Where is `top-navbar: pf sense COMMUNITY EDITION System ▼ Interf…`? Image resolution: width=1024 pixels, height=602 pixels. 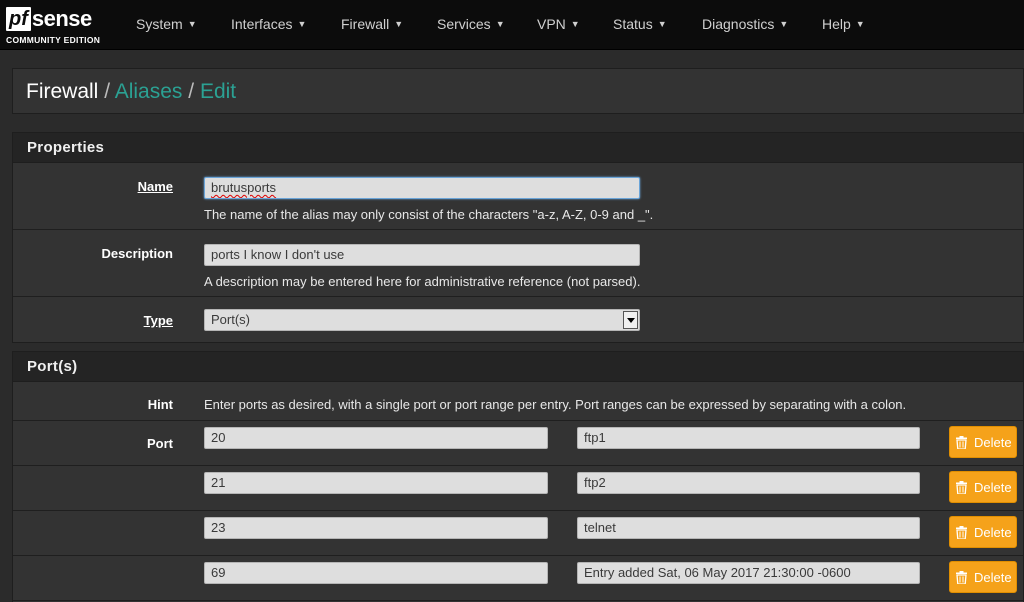 top-navbar: pf sense COMMUNITY EDITION System ▼ Interf… is located at coordinates (512, 25).